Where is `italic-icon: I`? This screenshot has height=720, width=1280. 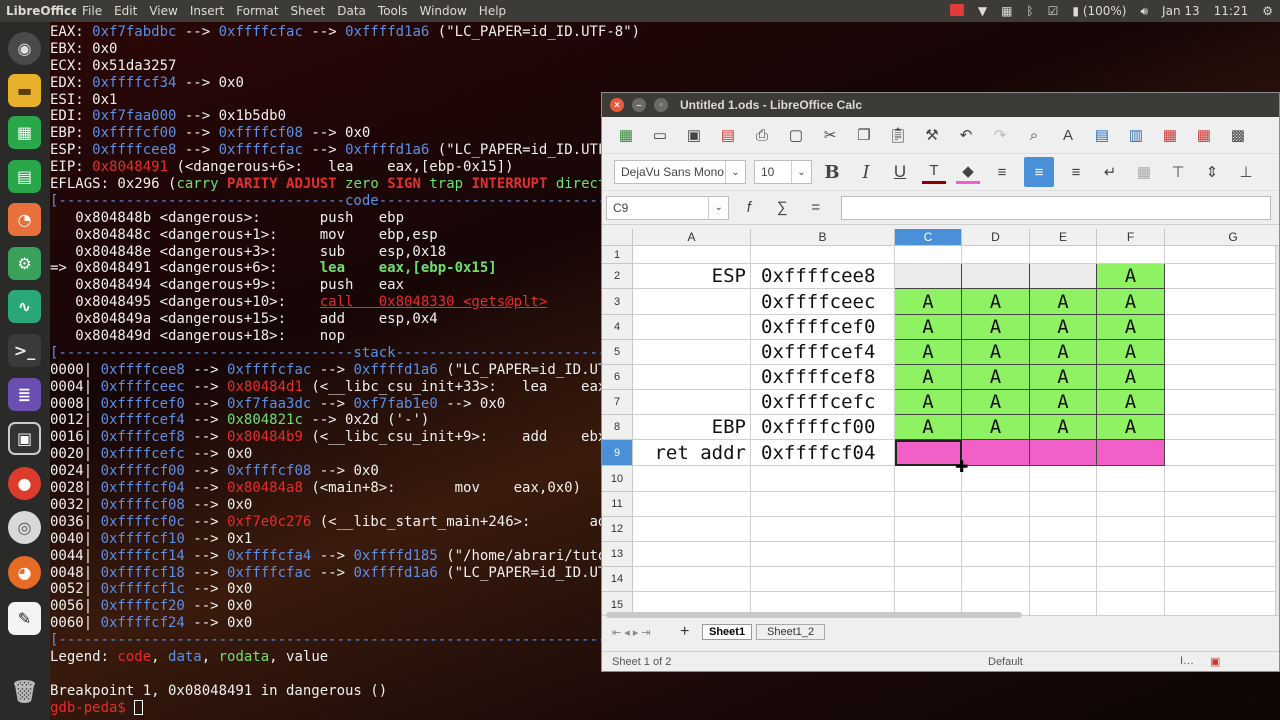 italic-icon: I is located at coordinates (866, 172).